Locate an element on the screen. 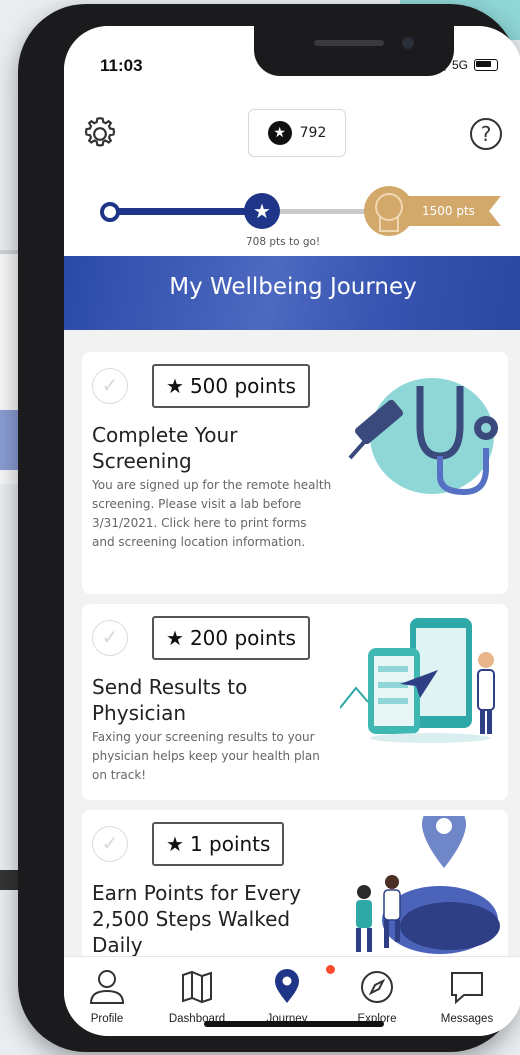 The image size is (520, 1055). speaker-icon is located at coordinates (349, 43).